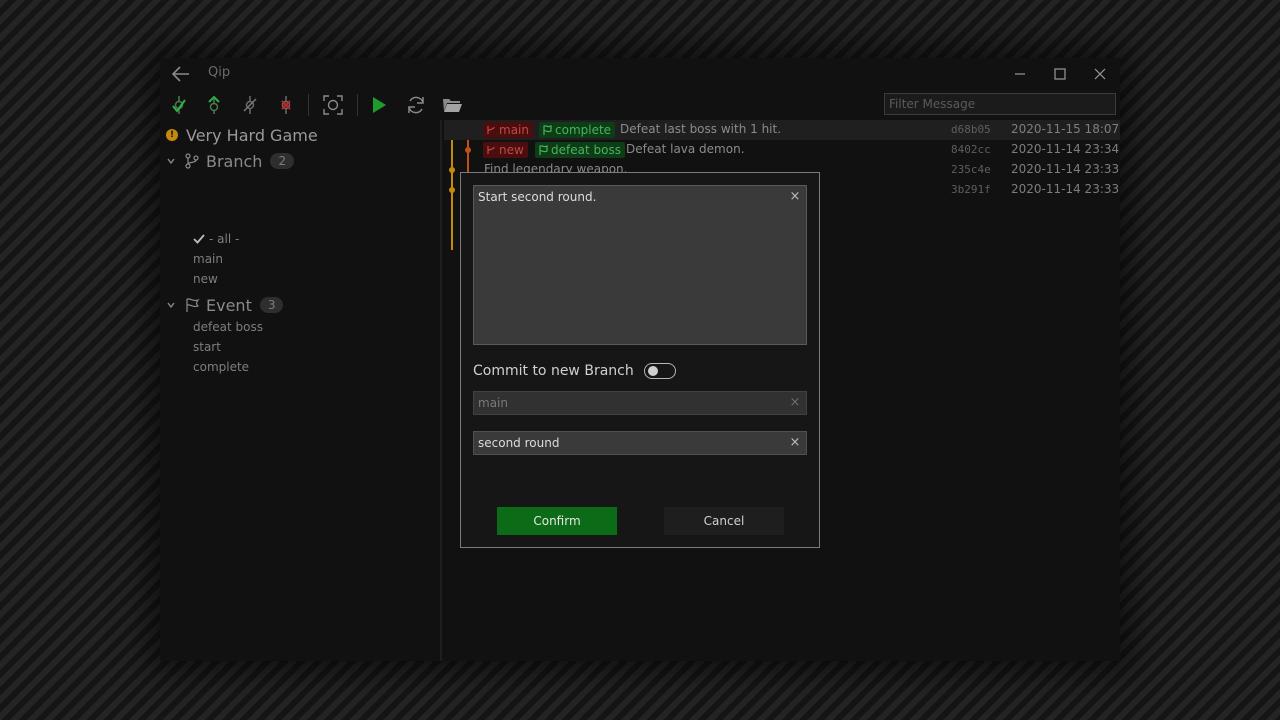  I want to click on event-name-field: second round ×, so click(640, 443).